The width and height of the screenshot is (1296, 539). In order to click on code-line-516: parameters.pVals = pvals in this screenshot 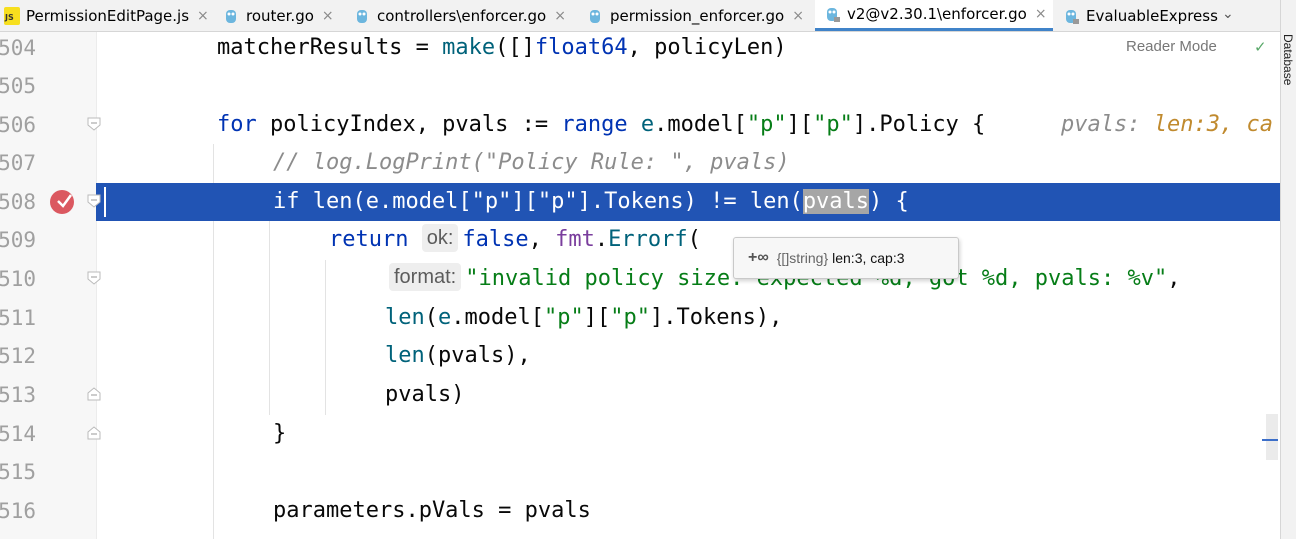, I will do `click(432, 511)`.